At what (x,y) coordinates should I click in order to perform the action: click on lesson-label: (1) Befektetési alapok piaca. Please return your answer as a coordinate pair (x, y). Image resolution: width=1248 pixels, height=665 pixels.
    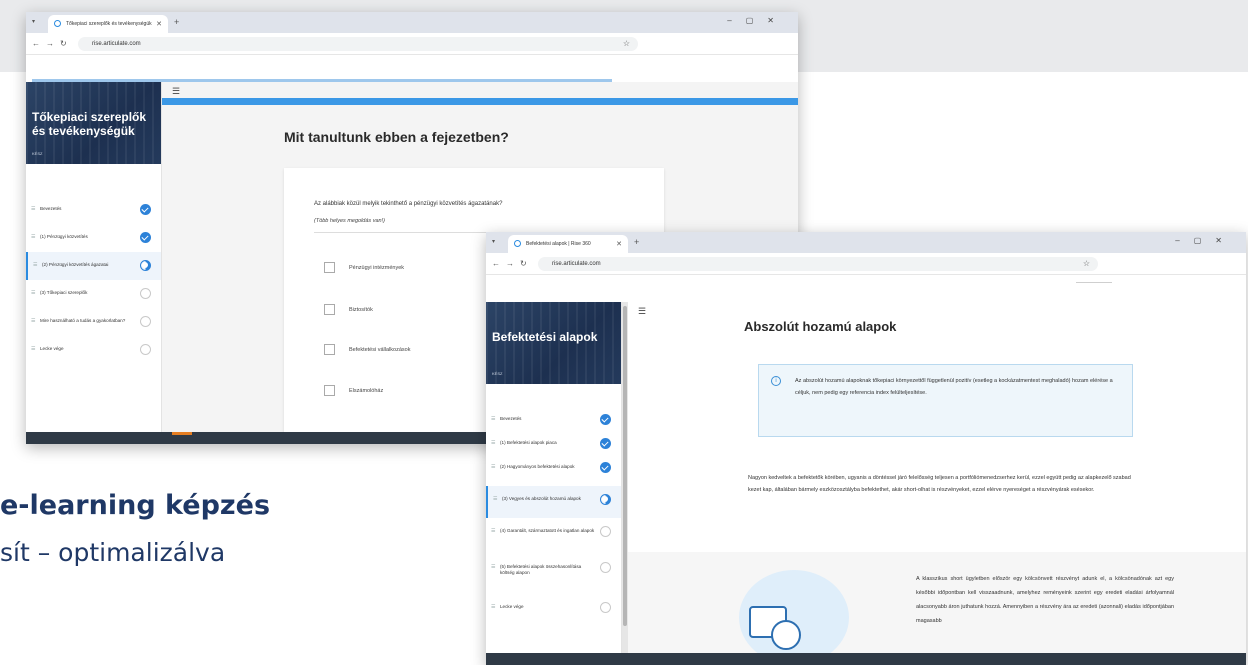
    Looking at the image, I should click on (528, 442).